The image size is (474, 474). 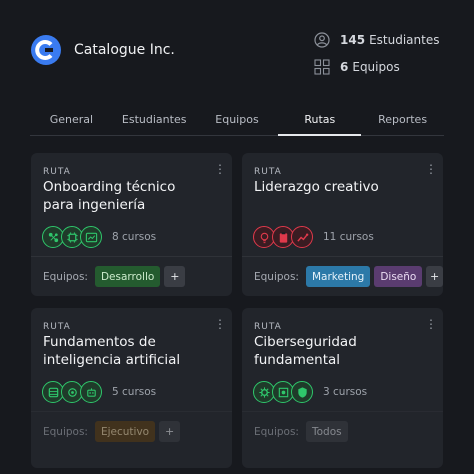 I want to click on course-icons: 8 cursos, so click(x=99, y=237).